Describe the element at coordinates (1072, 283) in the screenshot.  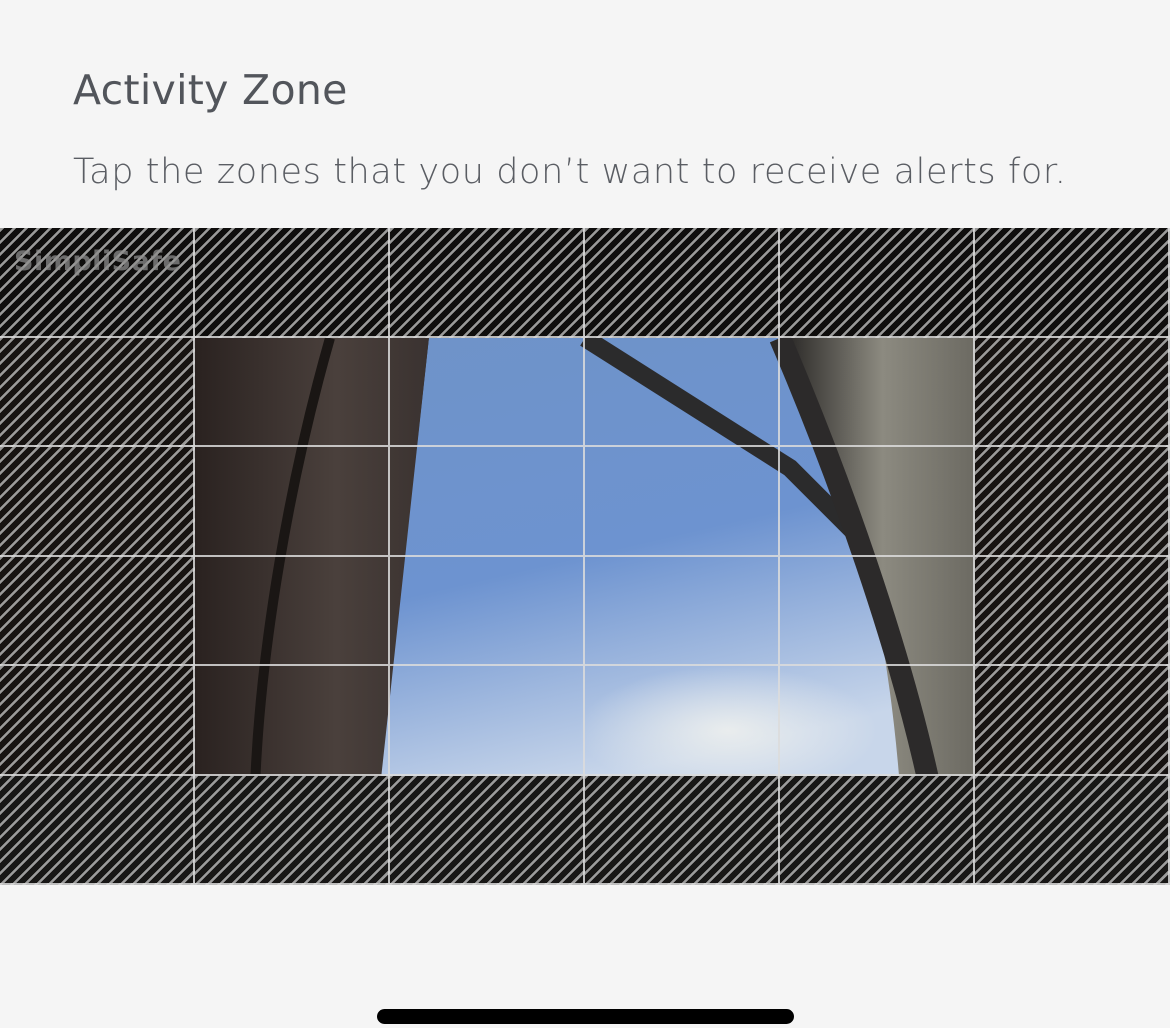
I see `zone-cell-r1-c6` at that location.